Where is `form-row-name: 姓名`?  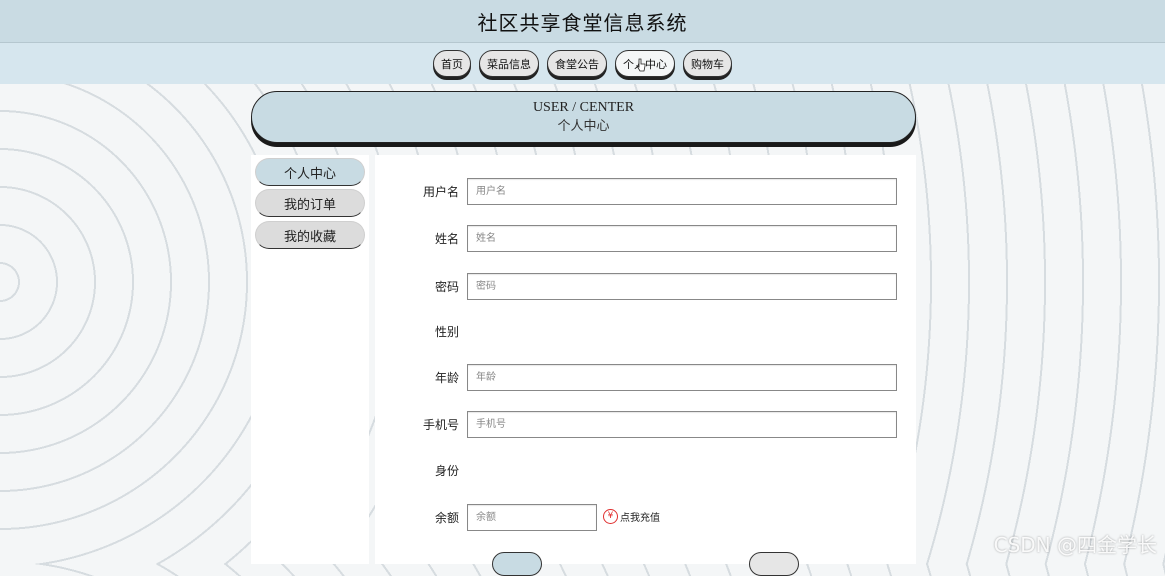
form-row-name: 姓名 is located at coordinates (645, 239).